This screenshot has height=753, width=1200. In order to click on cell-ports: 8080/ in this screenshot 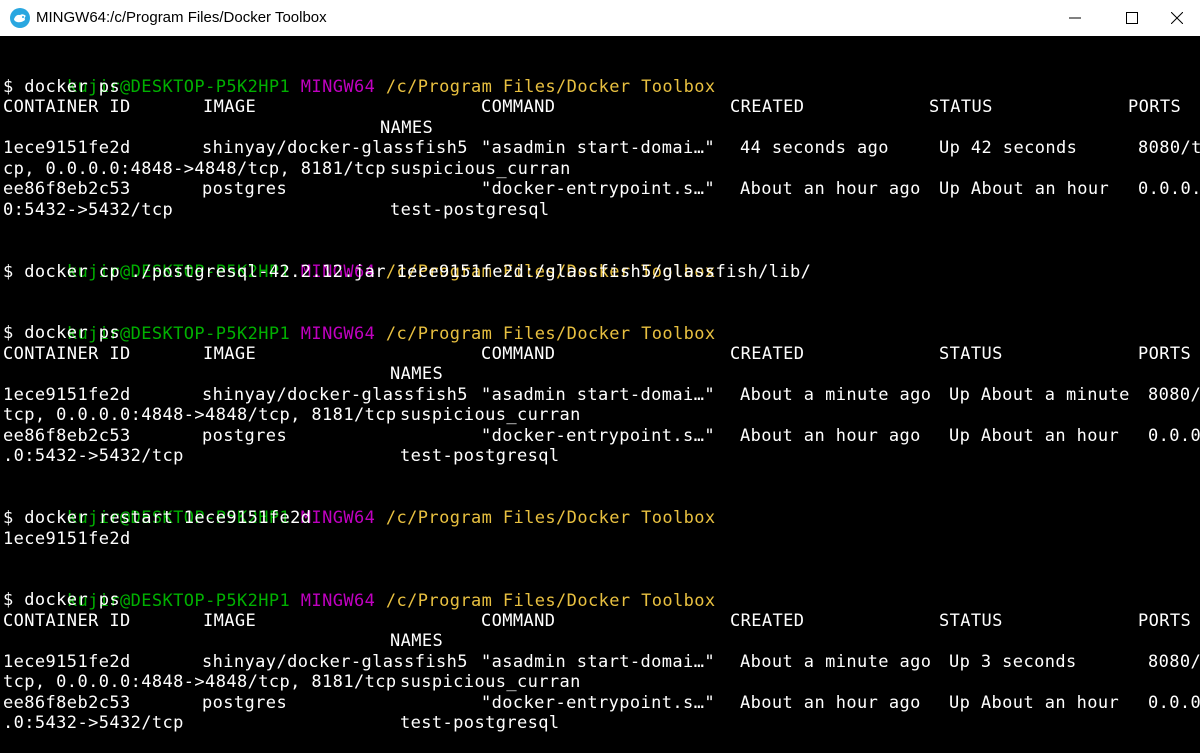, I will do `click(1174, 395)`.